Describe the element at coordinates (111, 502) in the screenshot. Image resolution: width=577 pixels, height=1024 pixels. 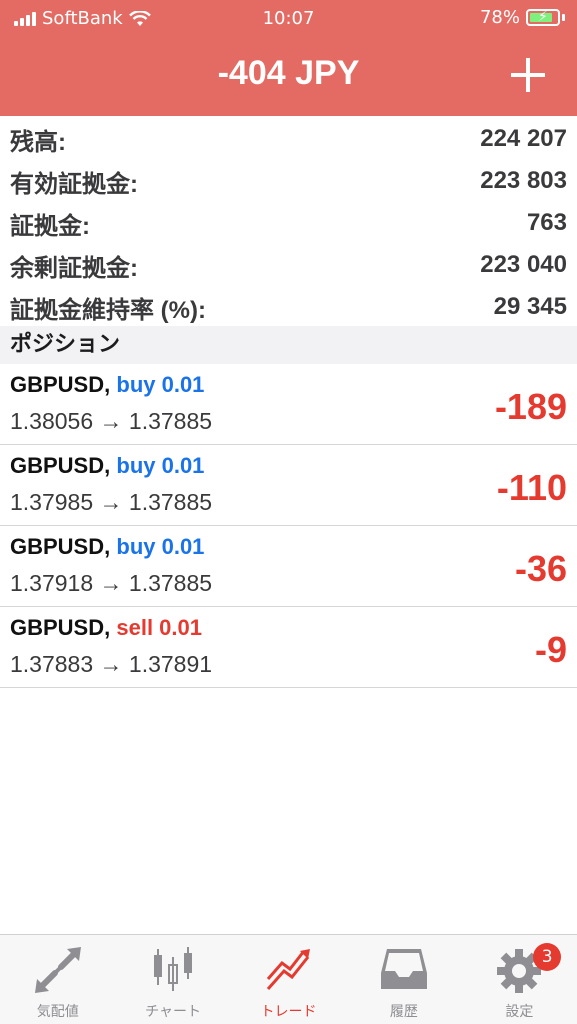
I see `position-prices: 1.37985 → 1.37885` at that location.